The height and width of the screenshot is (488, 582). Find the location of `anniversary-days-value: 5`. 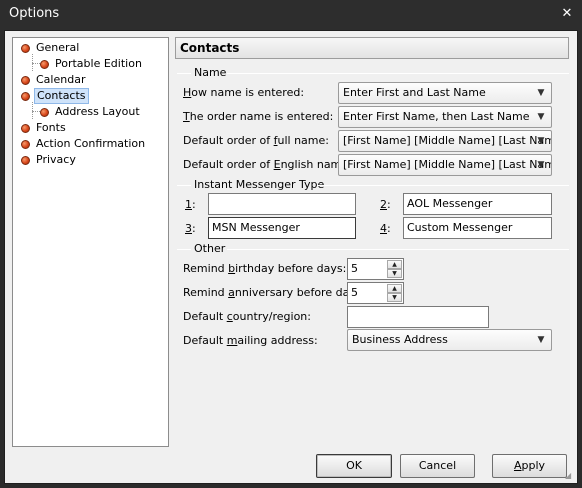

anniversary-days-value: 5 is located at coordinates (354, 292).